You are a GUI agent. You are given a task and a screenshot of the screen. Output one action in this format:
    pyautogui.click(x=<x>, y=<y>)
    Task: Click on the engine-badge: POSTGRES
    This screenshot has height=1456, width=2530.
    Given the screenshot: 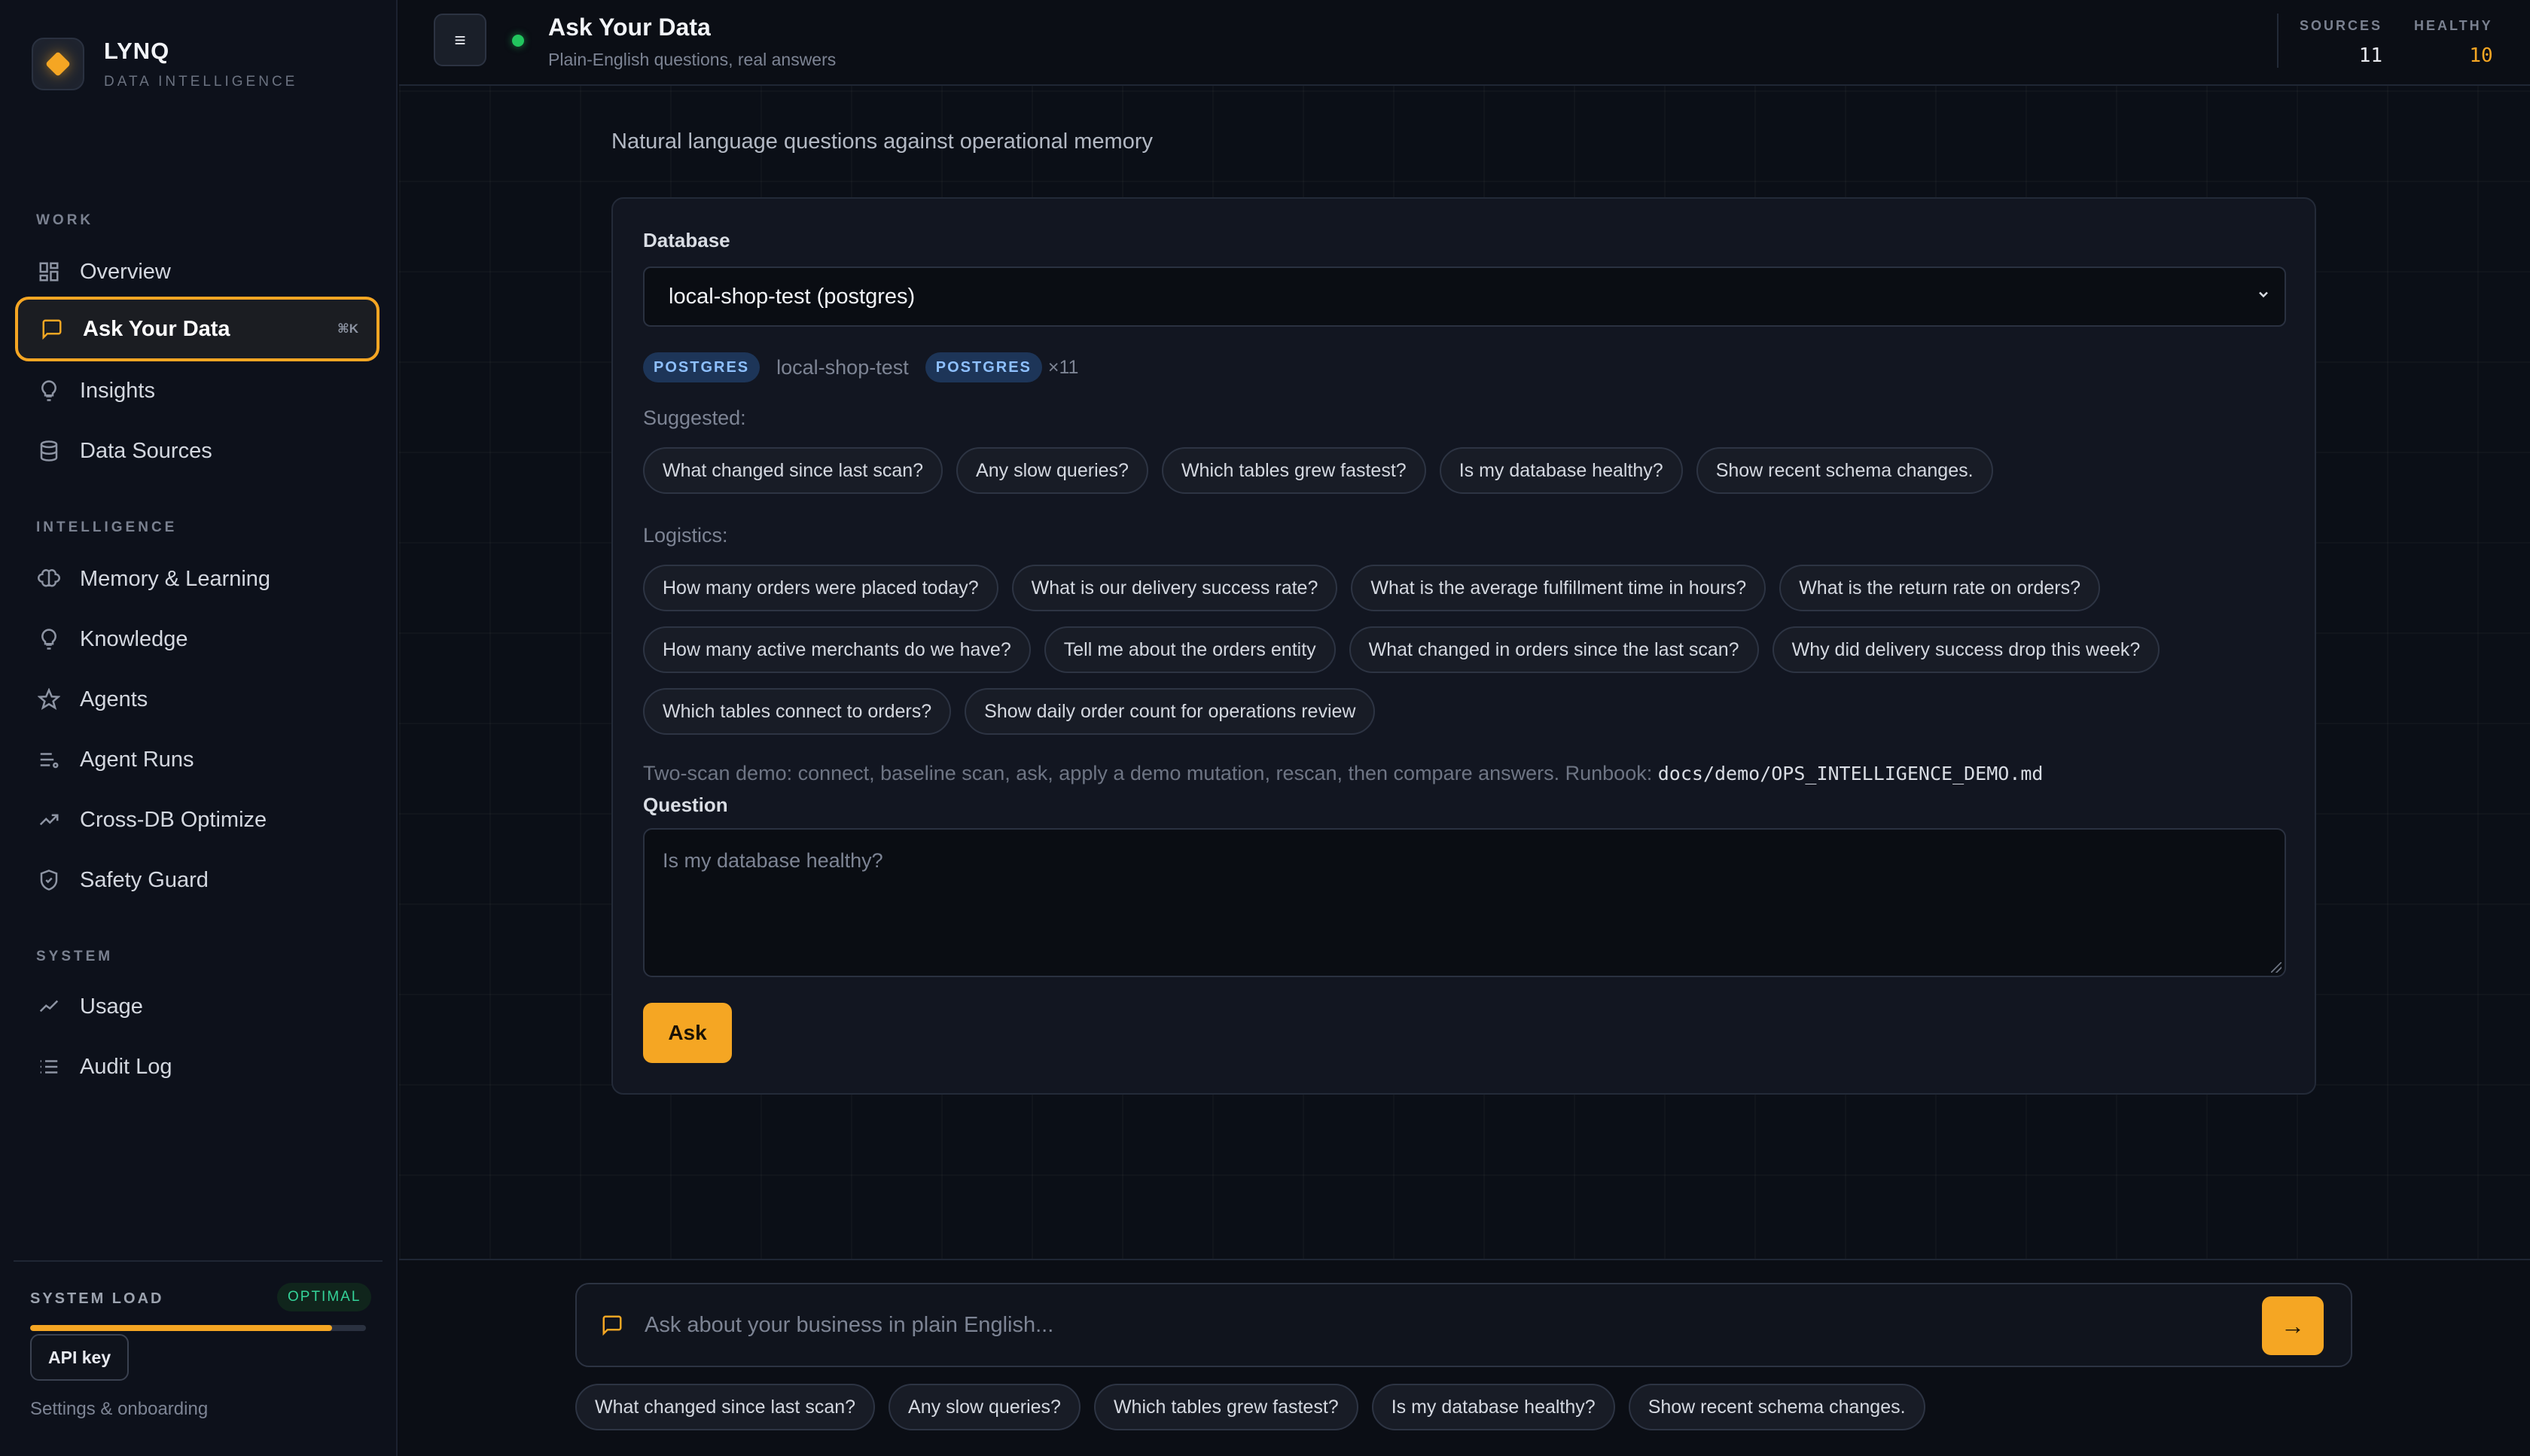 What is the action you would take?
    pyautogui.click(x=702, y=367)
    